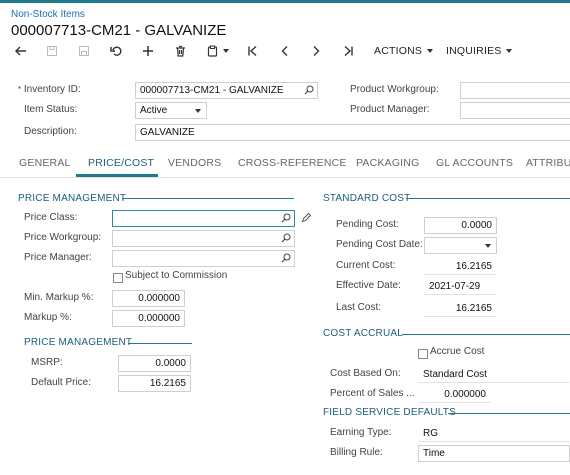 The image size is (570, 475). Describe the element at coordinates (285, 177) in the screenshot. I see `tab-divider` at that location.